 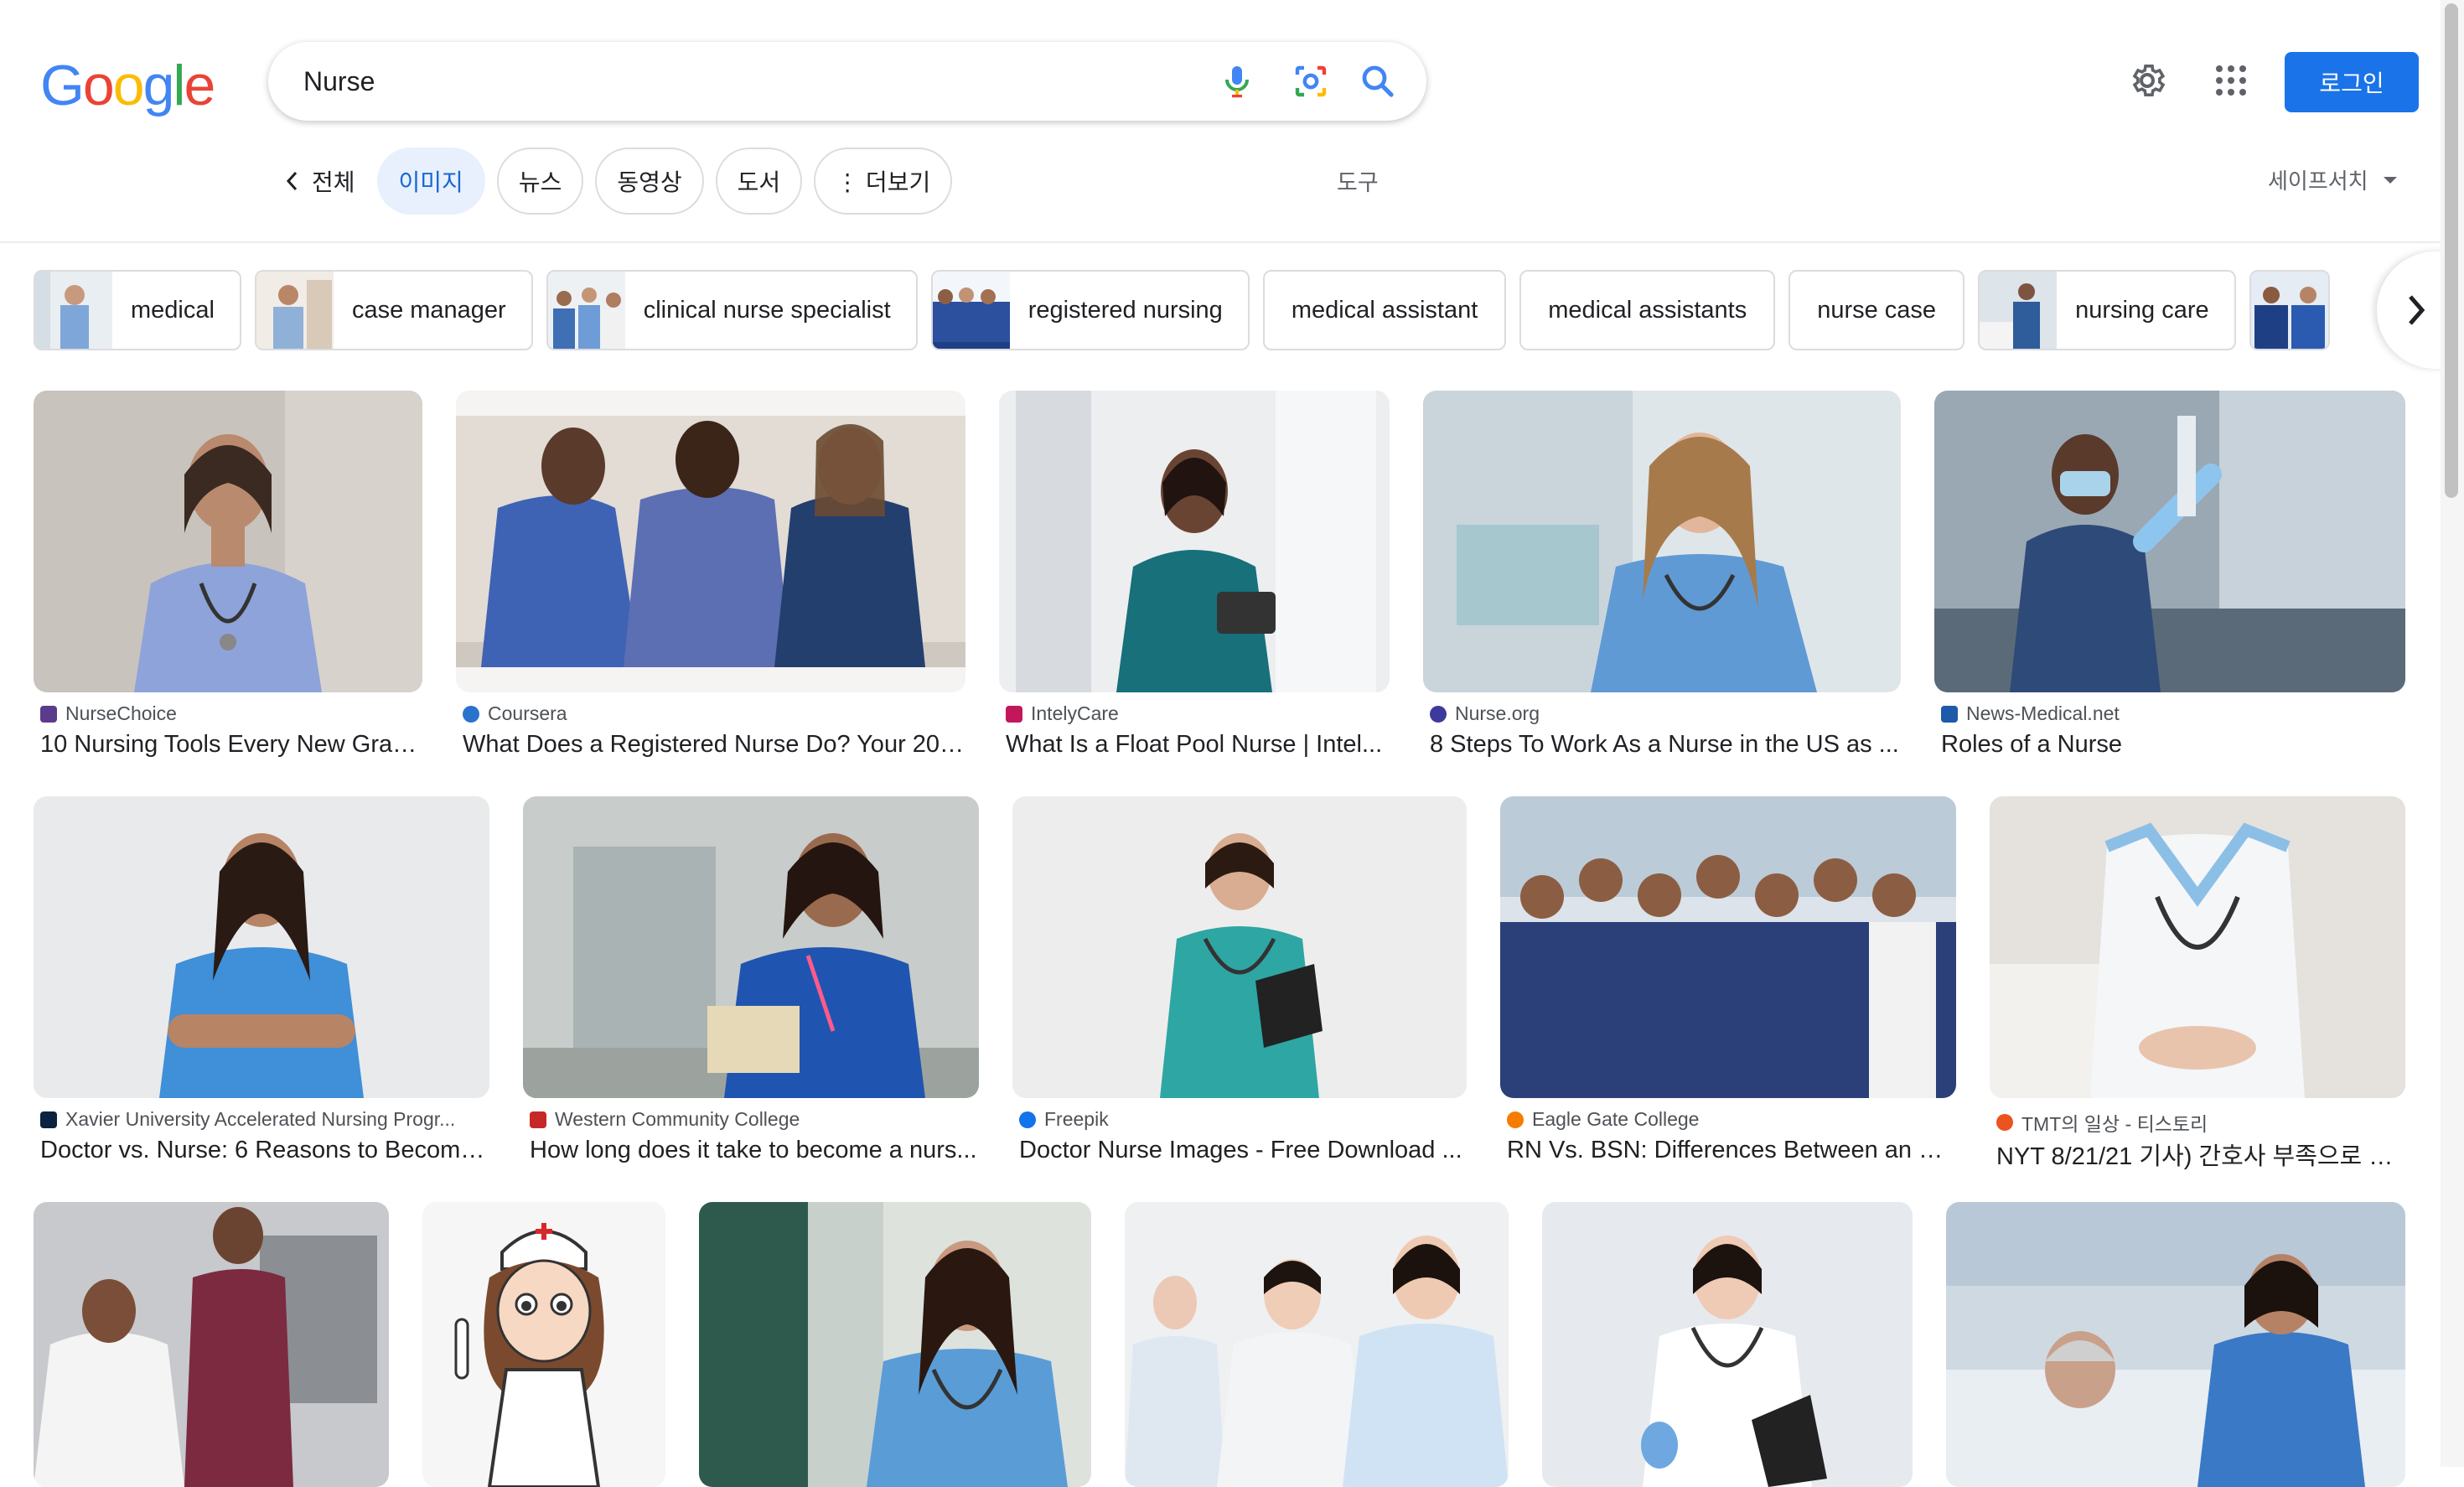 What do you see at coordinates (677, 1119) in the screenshot?
I see `result-source-name: Western Community College` at bounding box center [677, 1119].